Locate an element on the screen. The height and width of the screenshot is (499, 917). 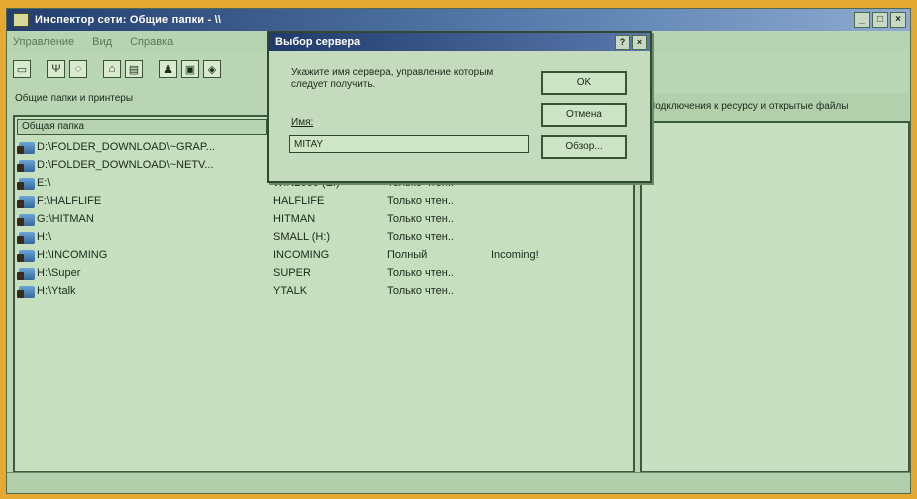
cancel-button: Отмена is located at coordinates (584, 115).